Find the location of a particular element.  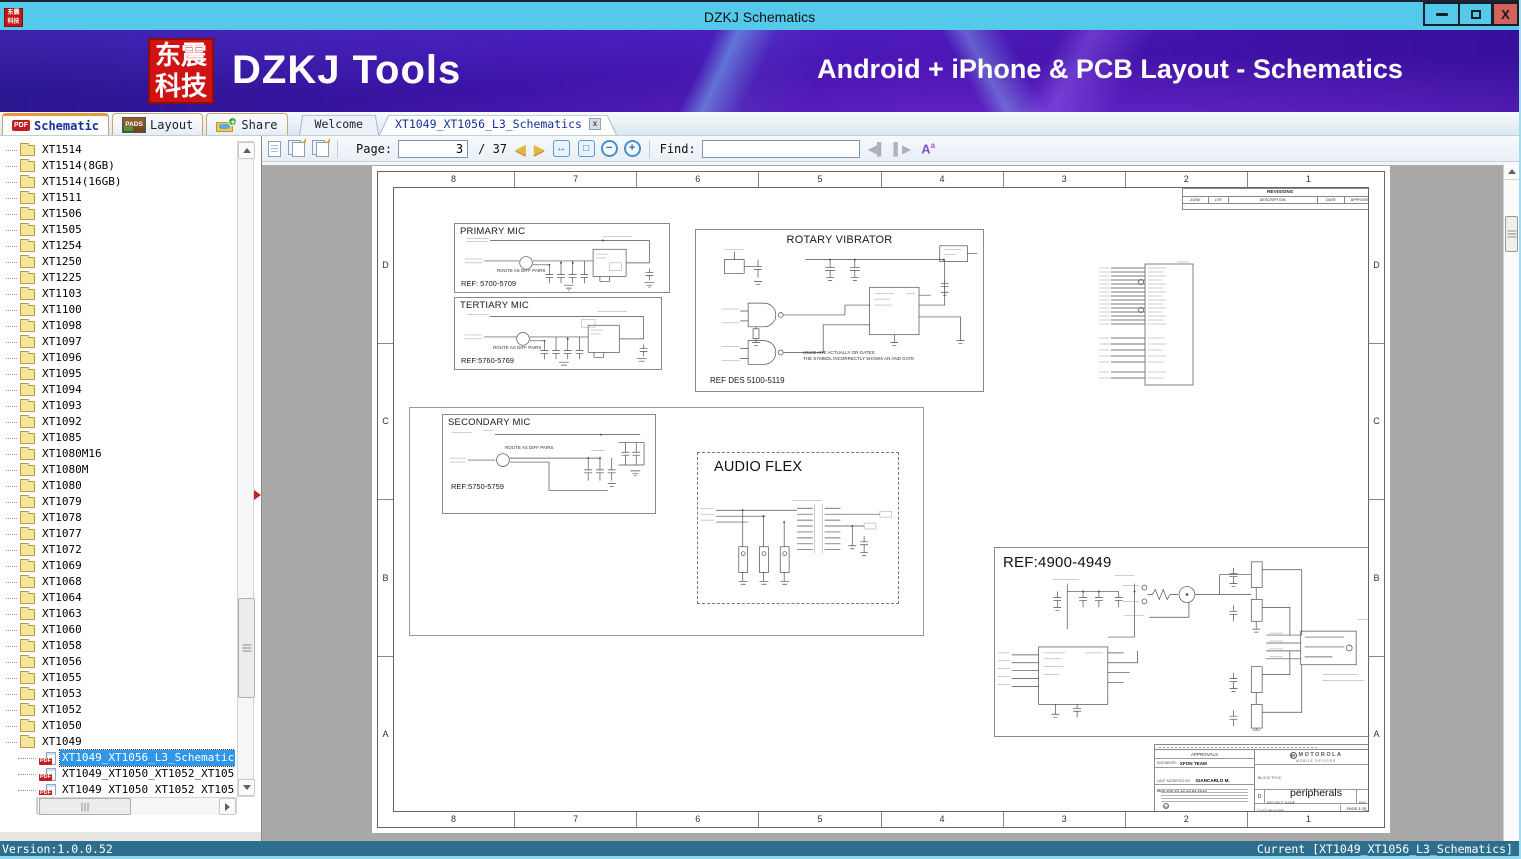

snapshot-icon is located at coordinates (321, 147).